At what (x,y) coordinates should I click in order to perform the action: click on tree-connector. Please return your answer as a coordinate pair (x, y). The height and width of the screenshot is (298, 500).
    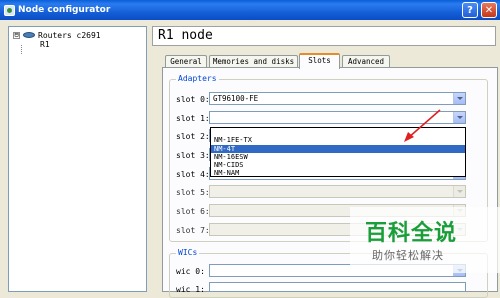
    Looking at the image, I should click on (21, 49).